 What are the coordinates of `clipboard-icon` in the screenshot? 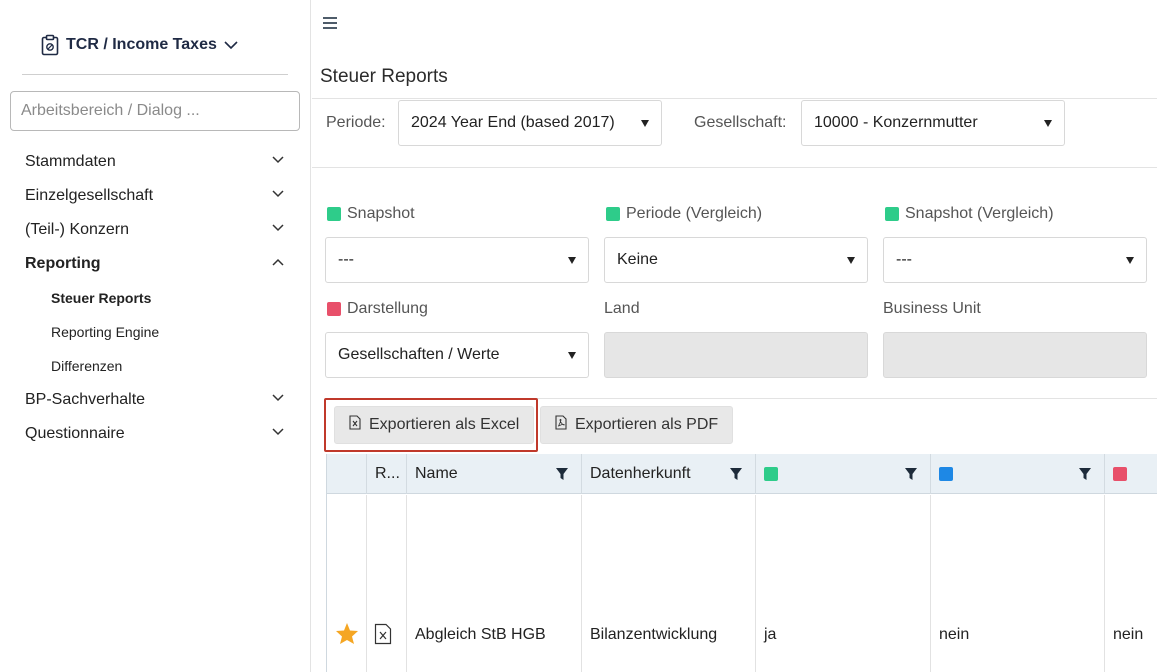 It's located at (50, 45).